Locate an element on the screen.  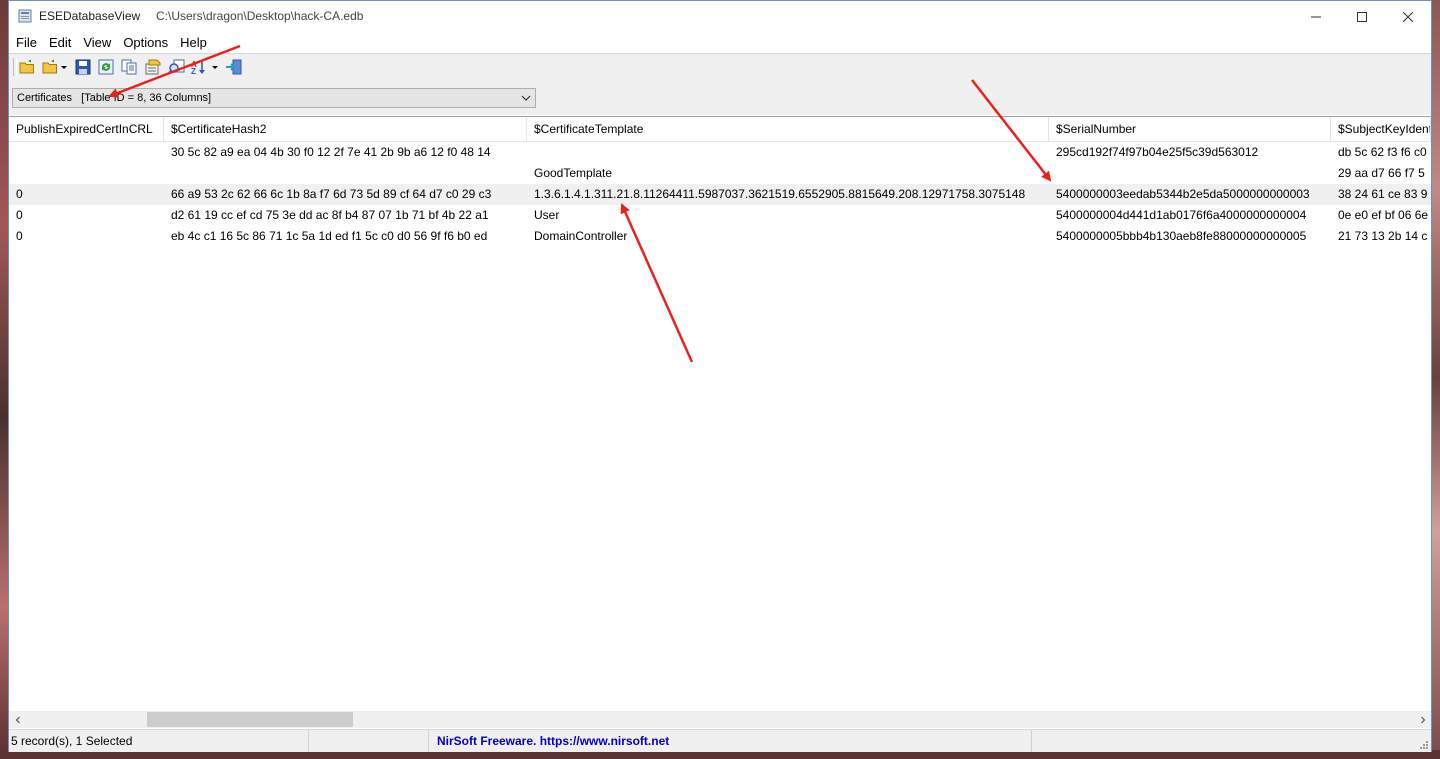
menu-help: Help is located at coordinates (196, 42).